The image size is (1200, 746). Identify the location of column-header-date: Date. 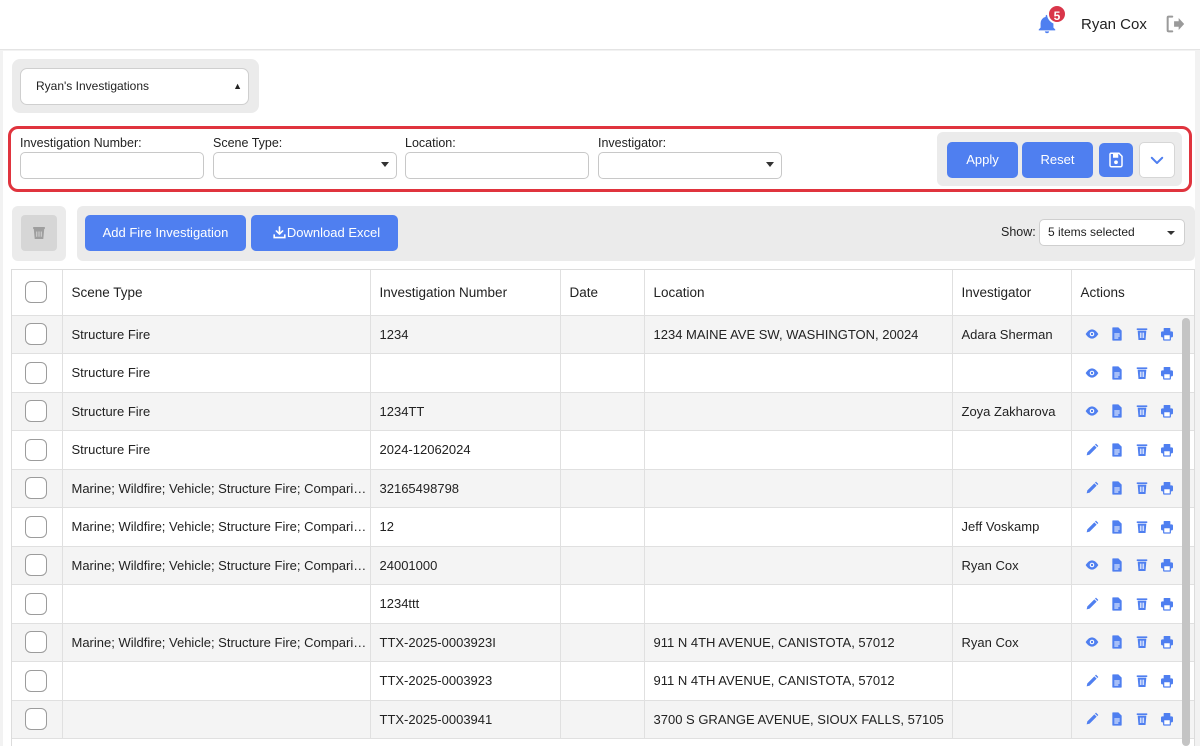
(602, 293).